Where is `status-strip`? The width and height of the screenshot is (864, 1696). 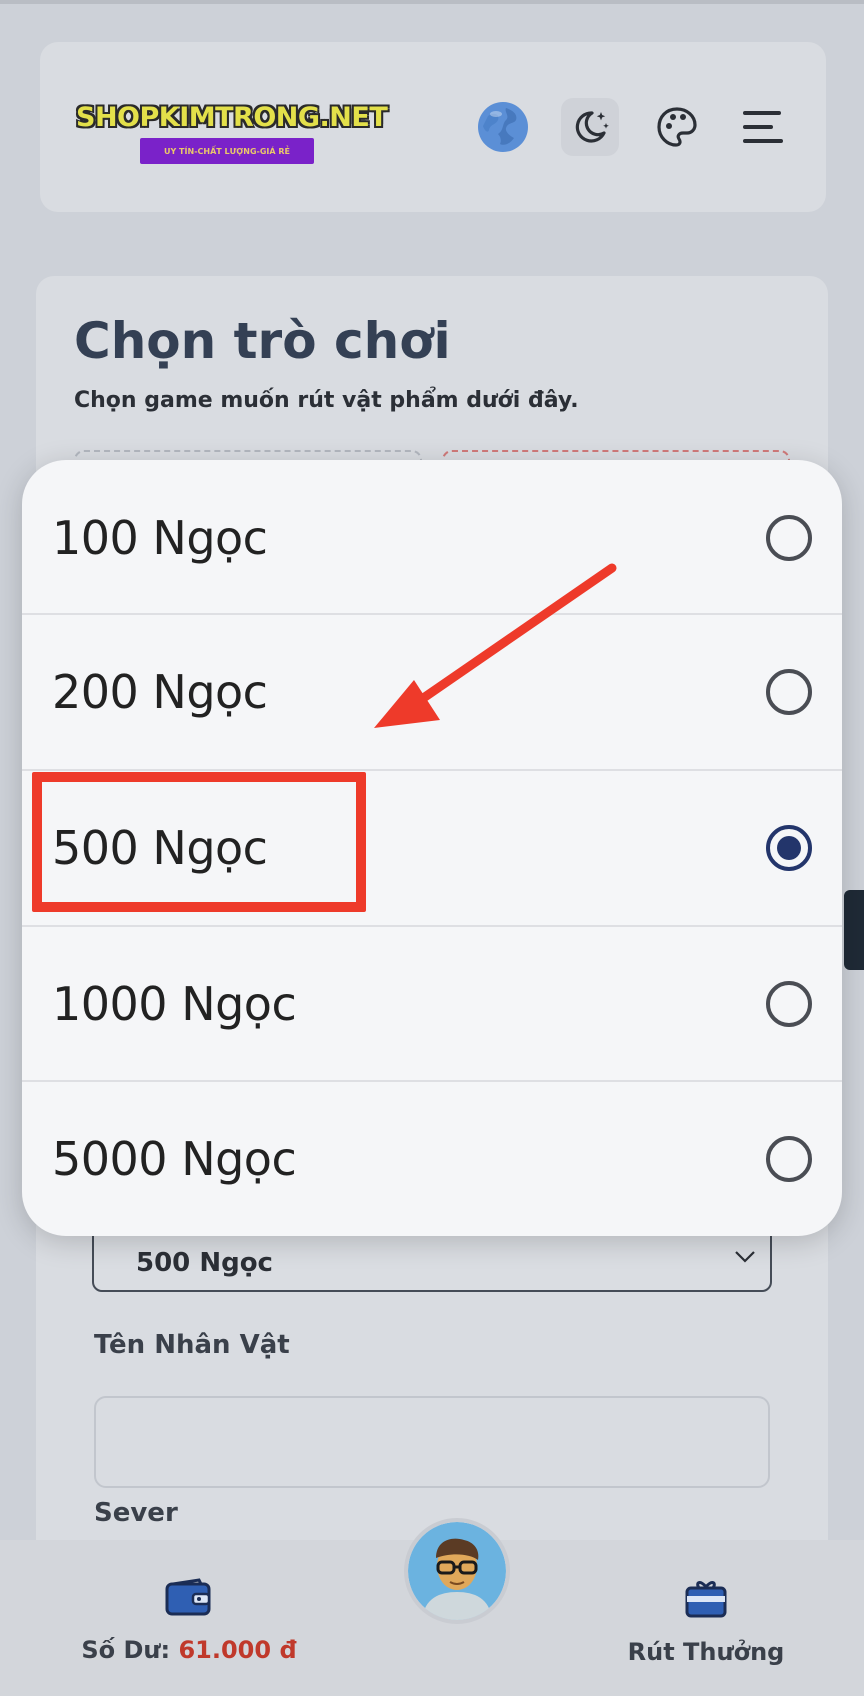 status-strip is located at coordinates (432, 2).